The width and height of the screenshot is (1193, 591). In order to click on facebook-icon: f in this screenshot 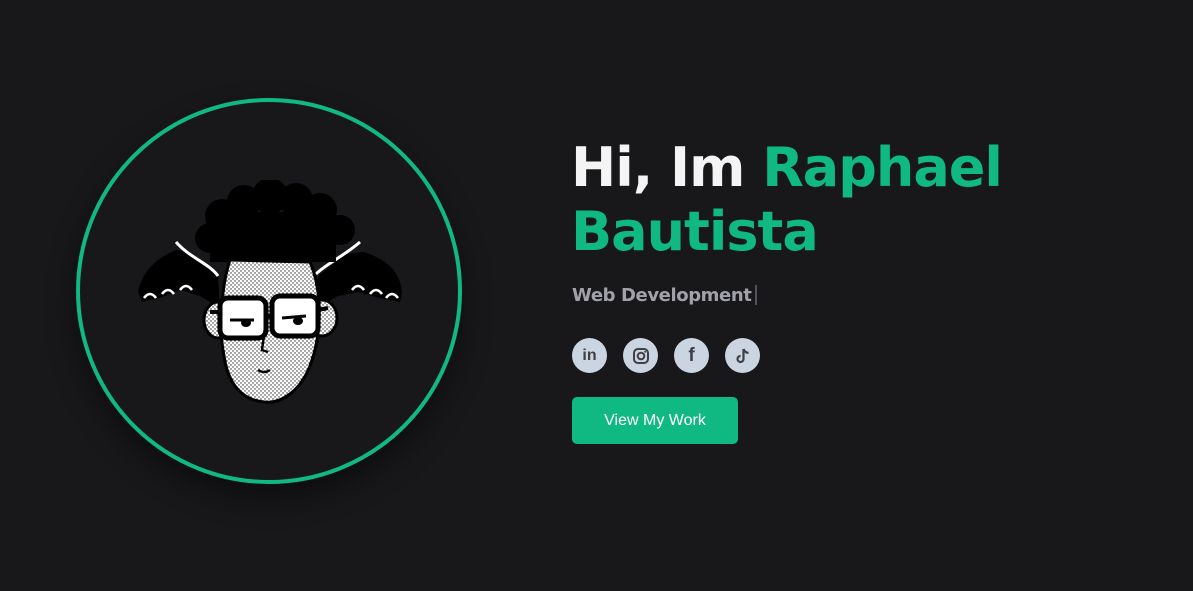, I will do `click(691, 355)`.